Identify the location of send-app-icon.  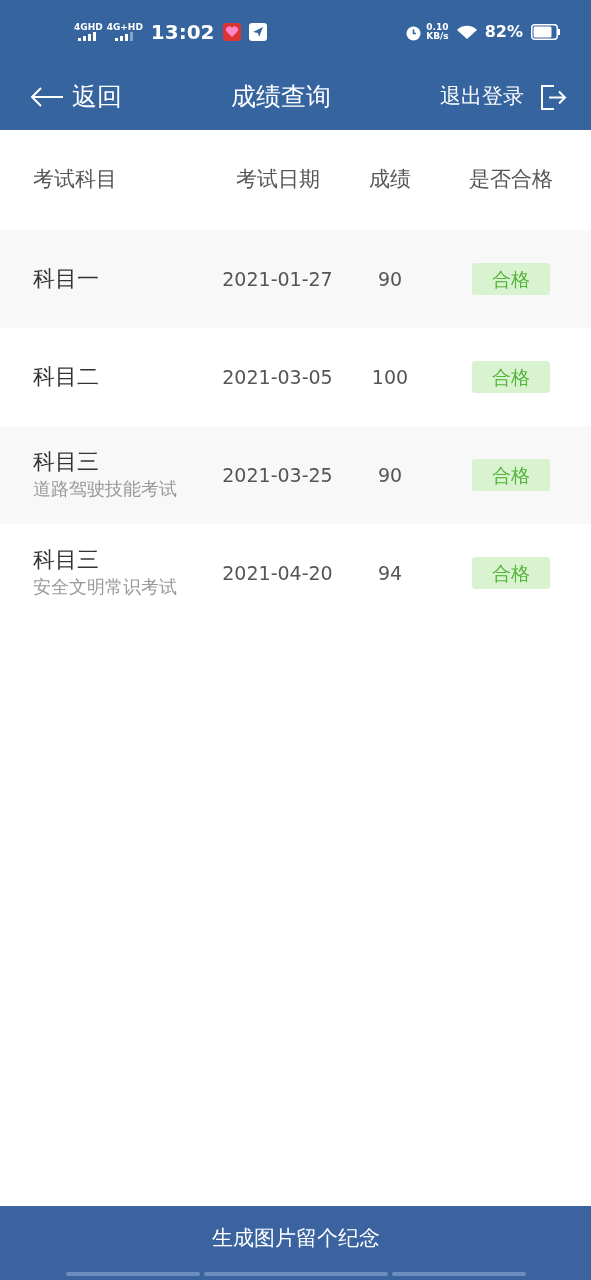
(257, 32).